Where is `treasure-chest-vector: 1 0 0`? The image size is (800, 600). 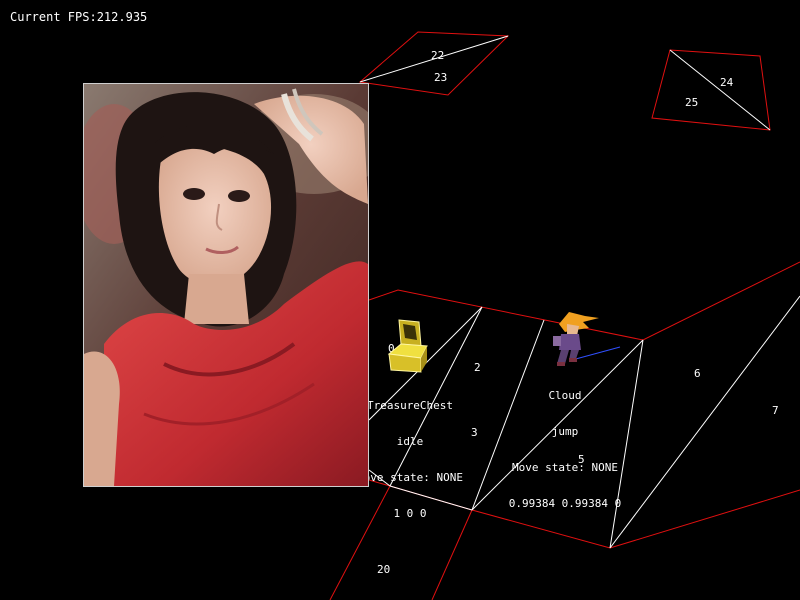 treasure-chest-vector: 1 0 0 is located at coordinates (410, 513).